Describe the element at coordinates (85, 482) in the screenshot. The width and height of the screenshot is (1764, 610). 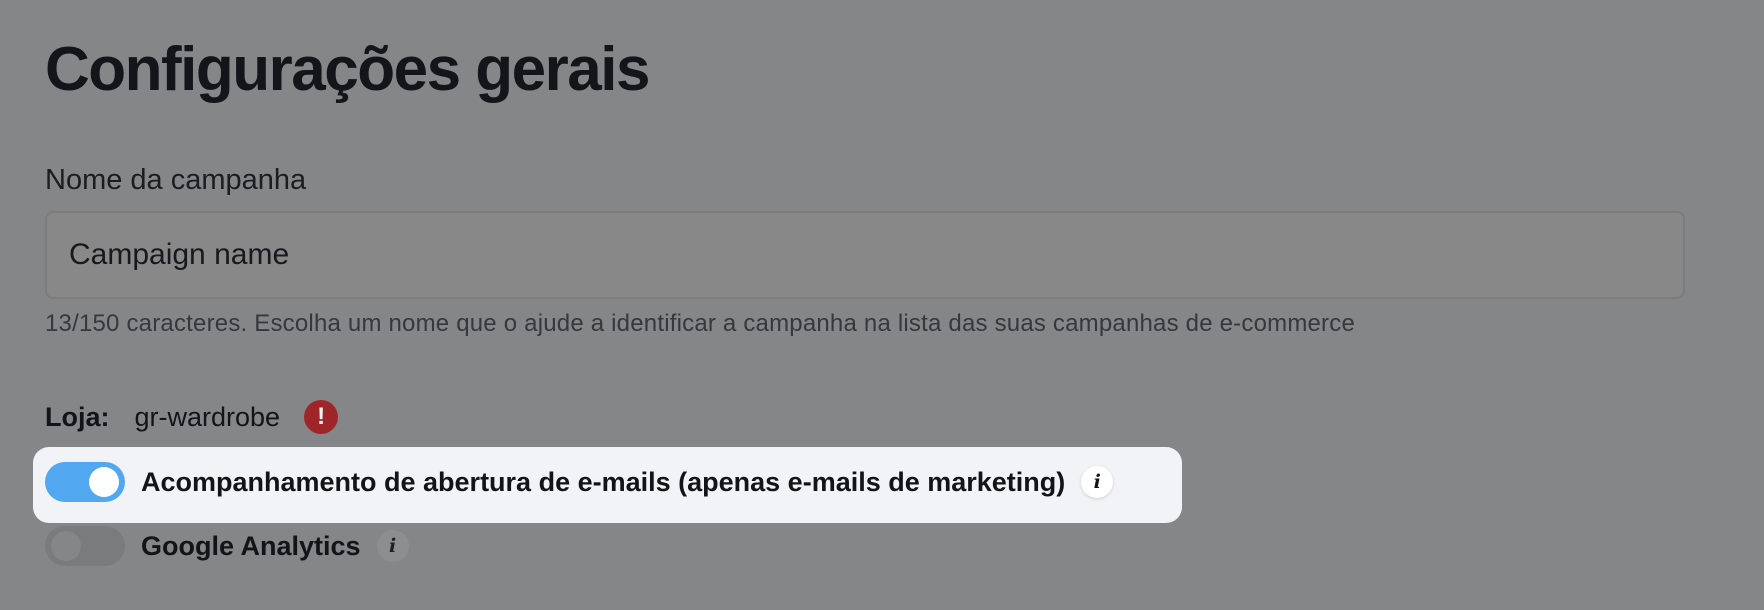
I see `email-open-tracking-toggle` at that location.